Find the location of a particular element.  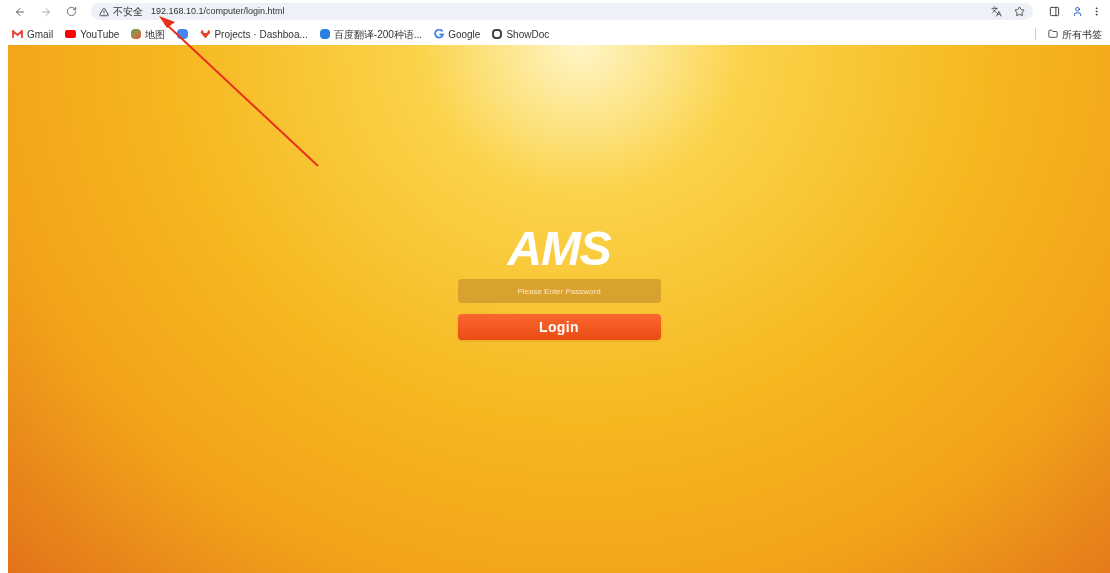

folder-icon is located at coordinates (1053, 34).